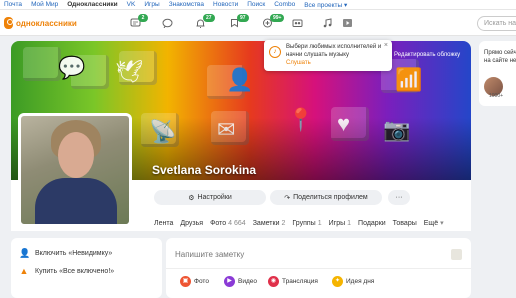  What do you see at coordinates (300, 281) in the screenshot?
I see `action-label: Трансляция` at bounding box center [300, 281].